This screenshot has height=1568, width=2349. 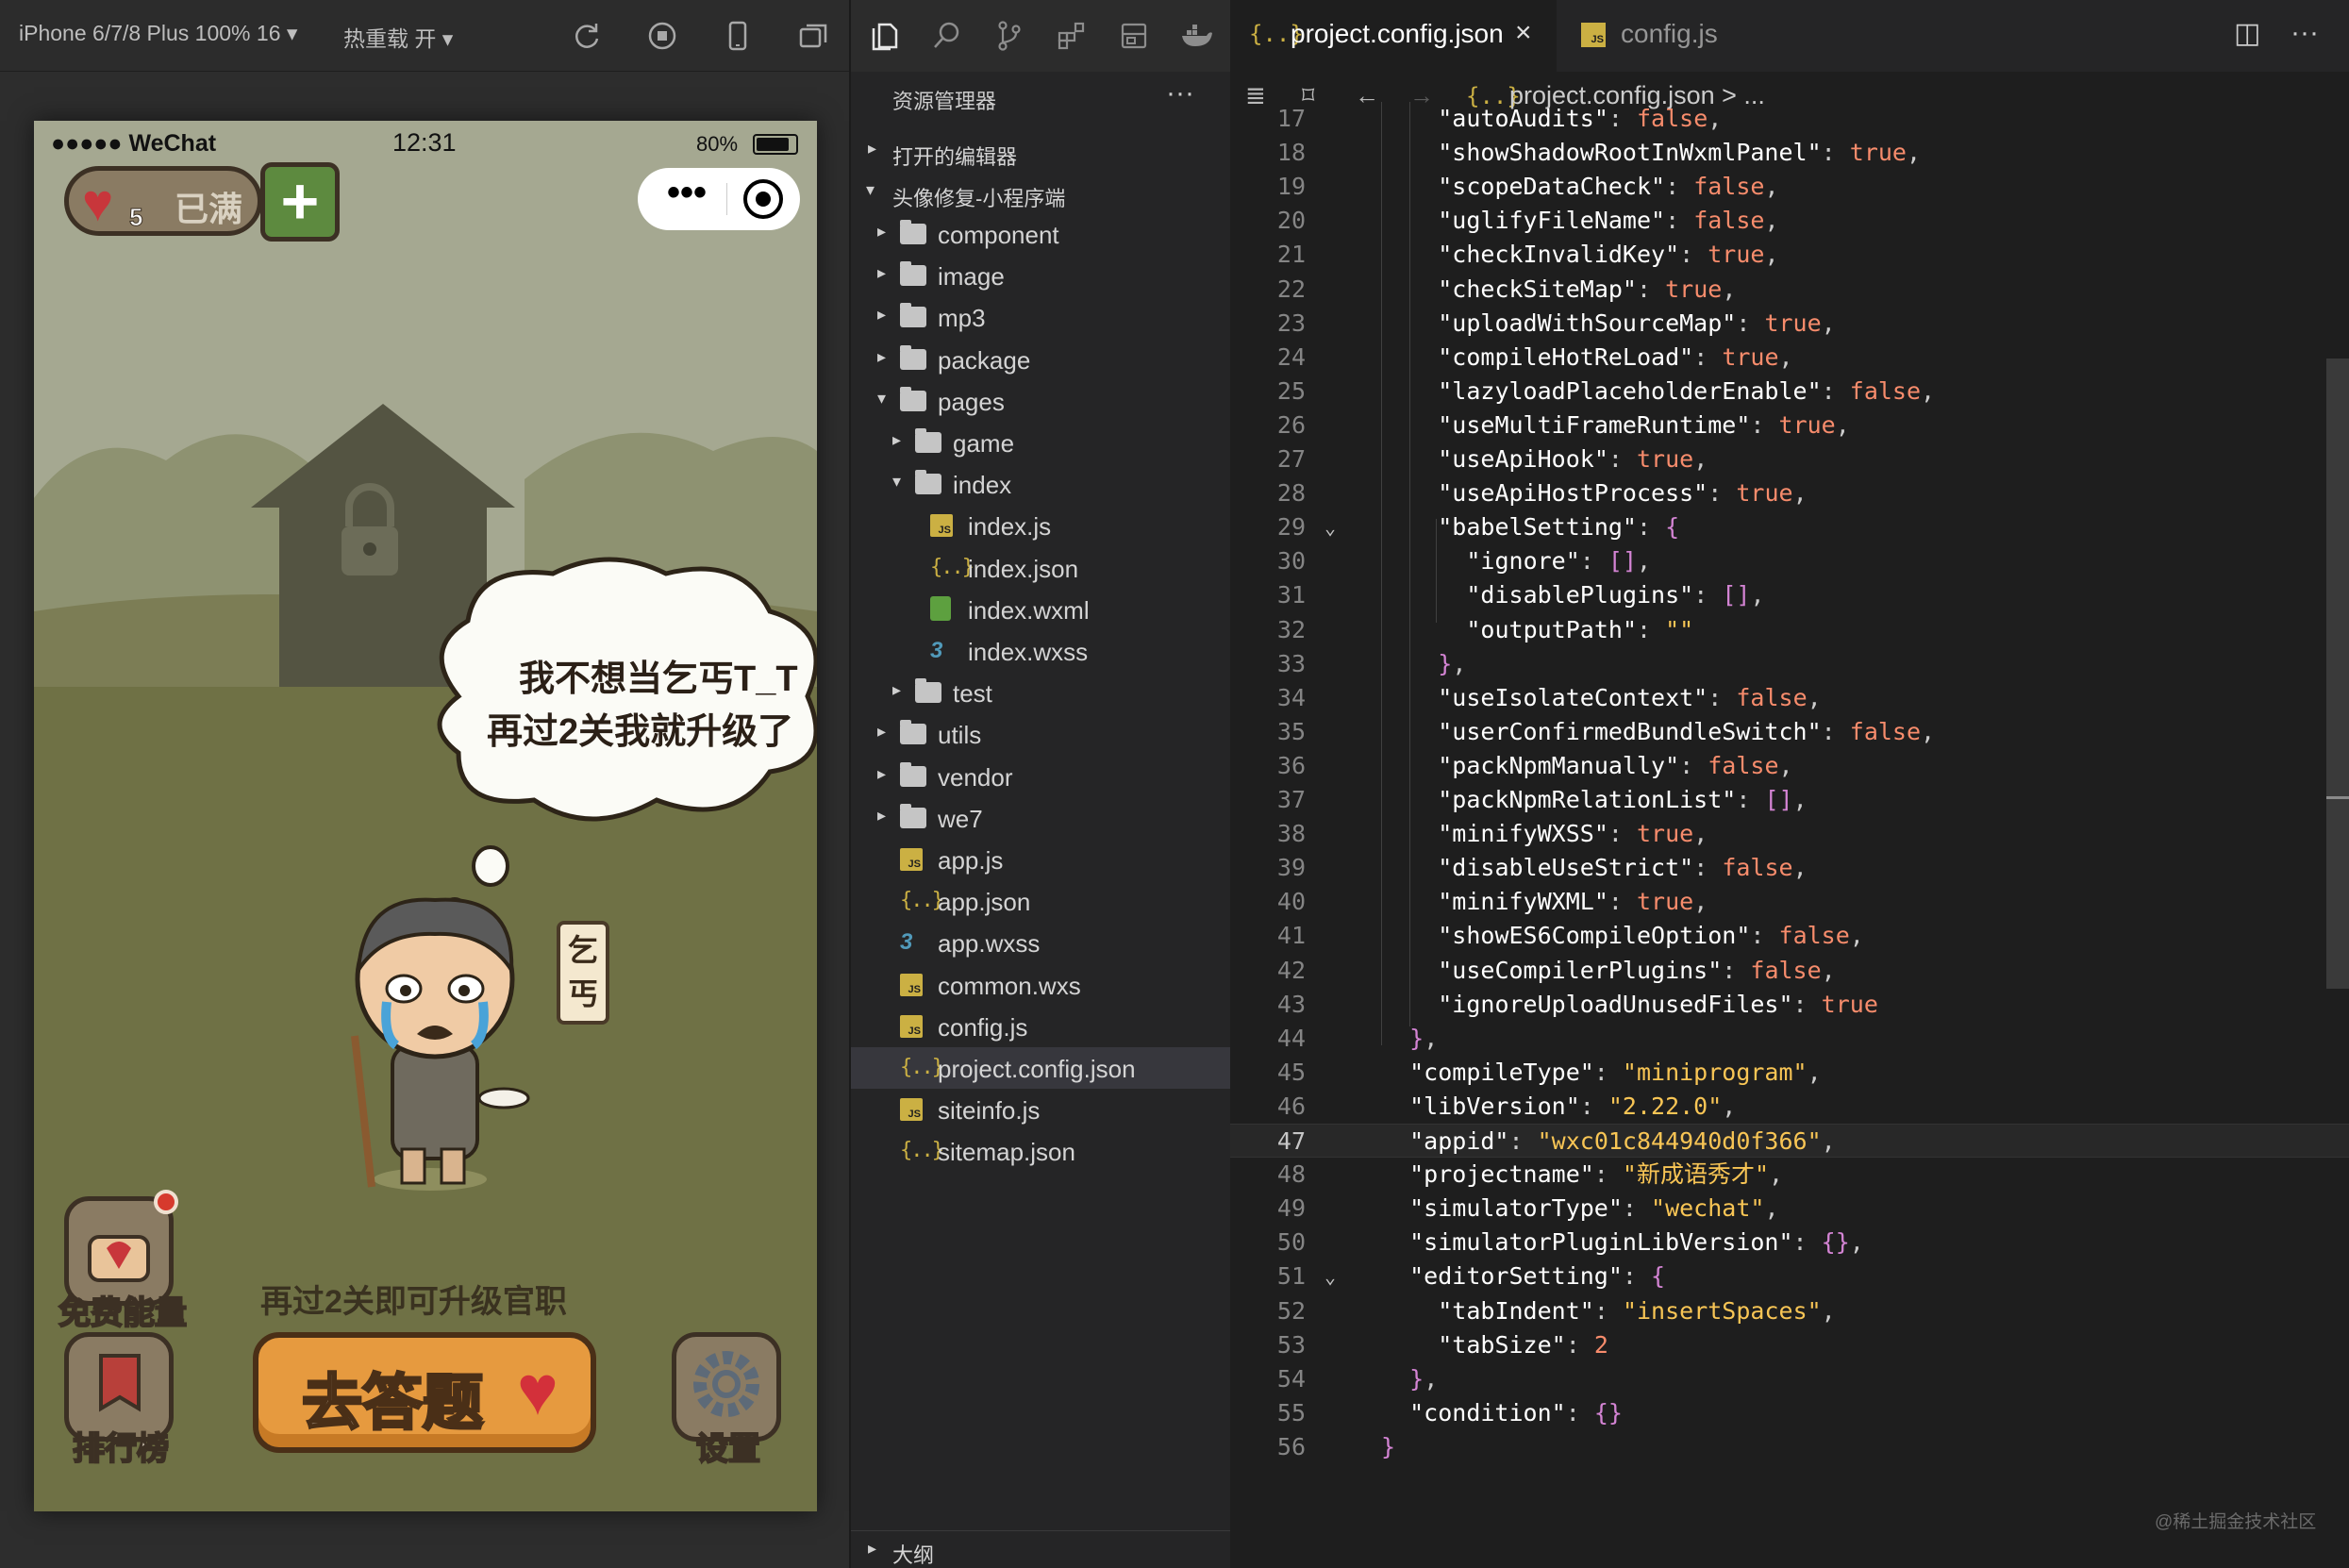 I want to click on code-line: 43 "ignoreUploadUnusedFiles": true, so click(x=1789, y=1005).